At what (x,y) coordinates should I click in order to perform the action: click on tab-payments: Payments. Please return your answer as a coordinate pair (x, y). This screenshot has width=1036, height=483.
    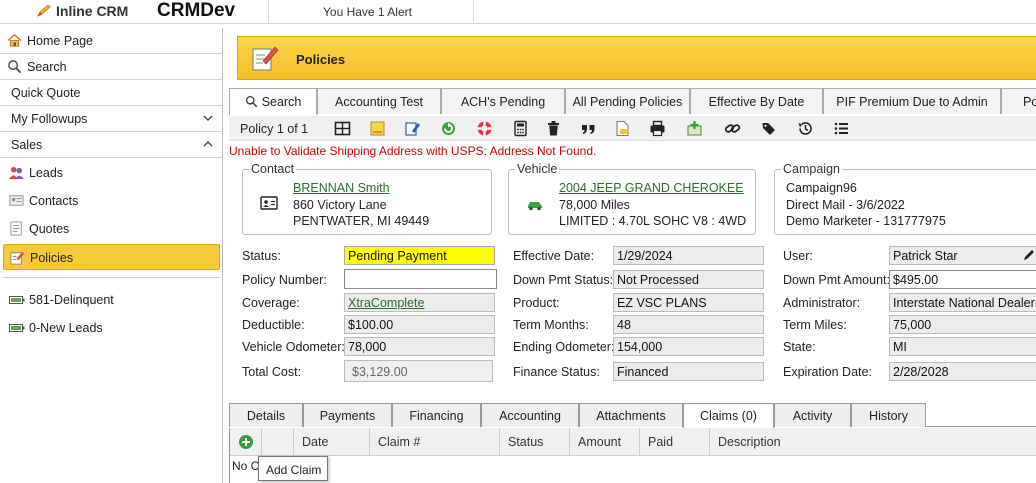
    Looking at the image, I should click on (347, 415).